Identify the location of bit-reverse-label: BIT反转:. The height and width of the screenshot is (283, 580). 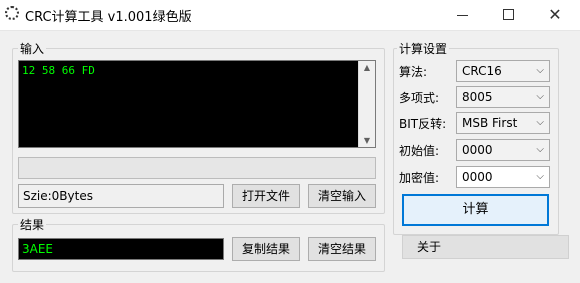
(423, 124).